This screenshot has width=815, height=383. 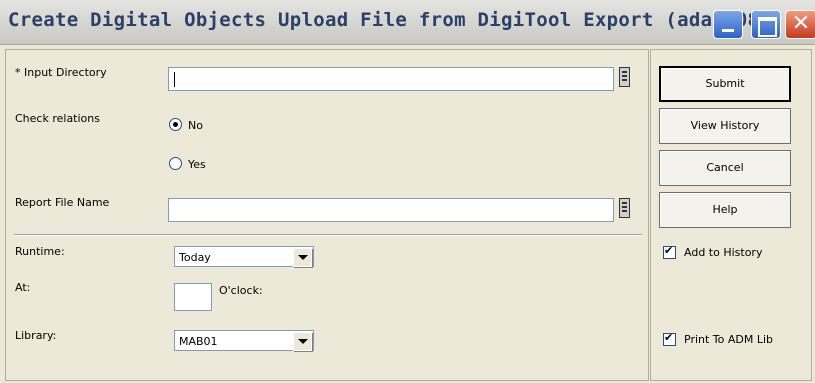 I want to click on directory-picker-icon, so click(x=624, y=77).